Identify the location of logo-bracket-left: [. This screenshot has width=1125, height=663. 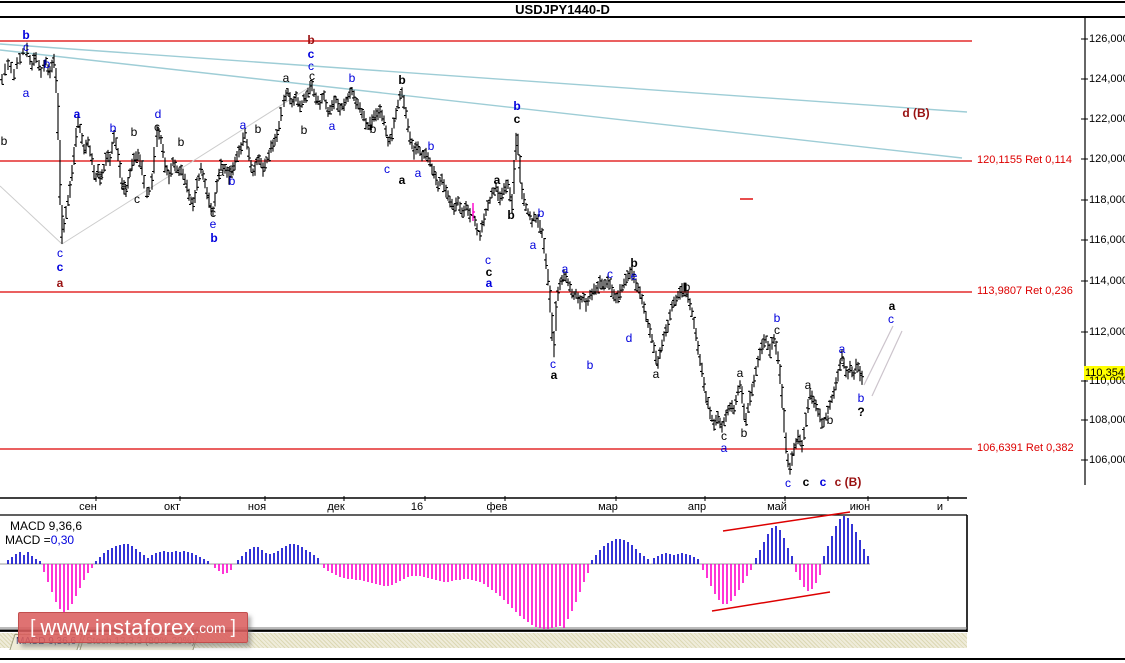
(33, 627).